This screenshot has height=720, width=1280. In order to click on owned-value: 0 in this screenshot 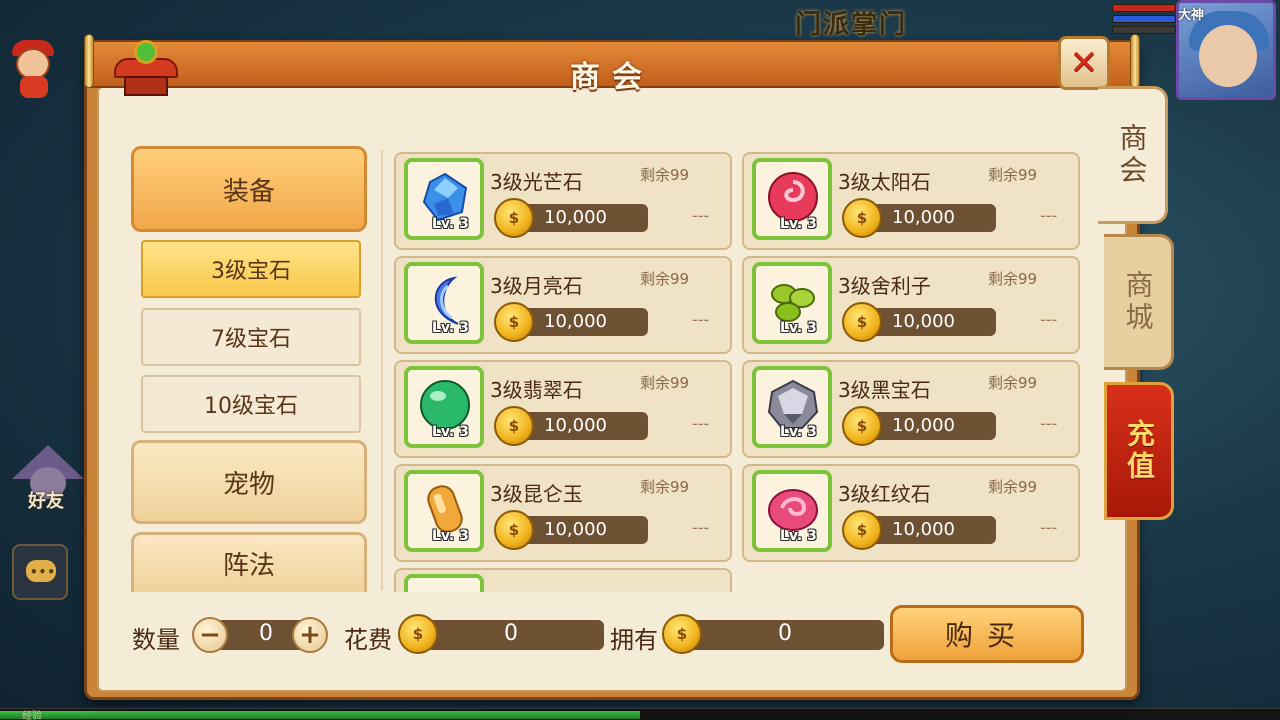, I will do `click(785, 633)`.